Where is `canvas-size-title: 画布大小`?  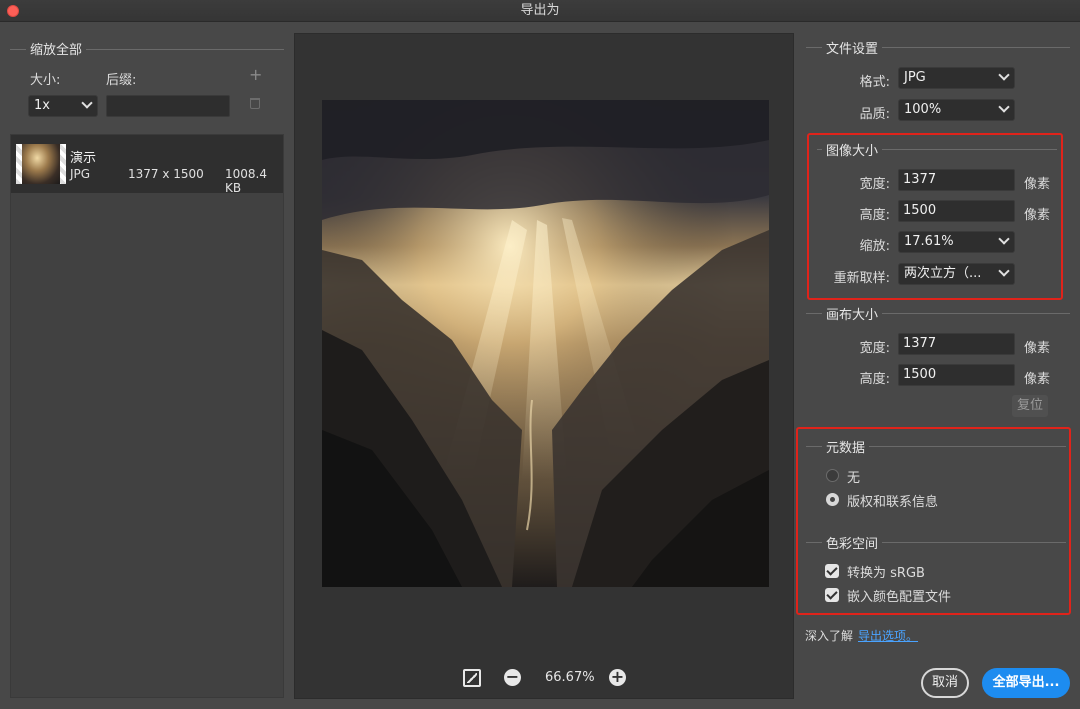
canvas-size-title: 画布大小 is located at coordinates (852, 313).